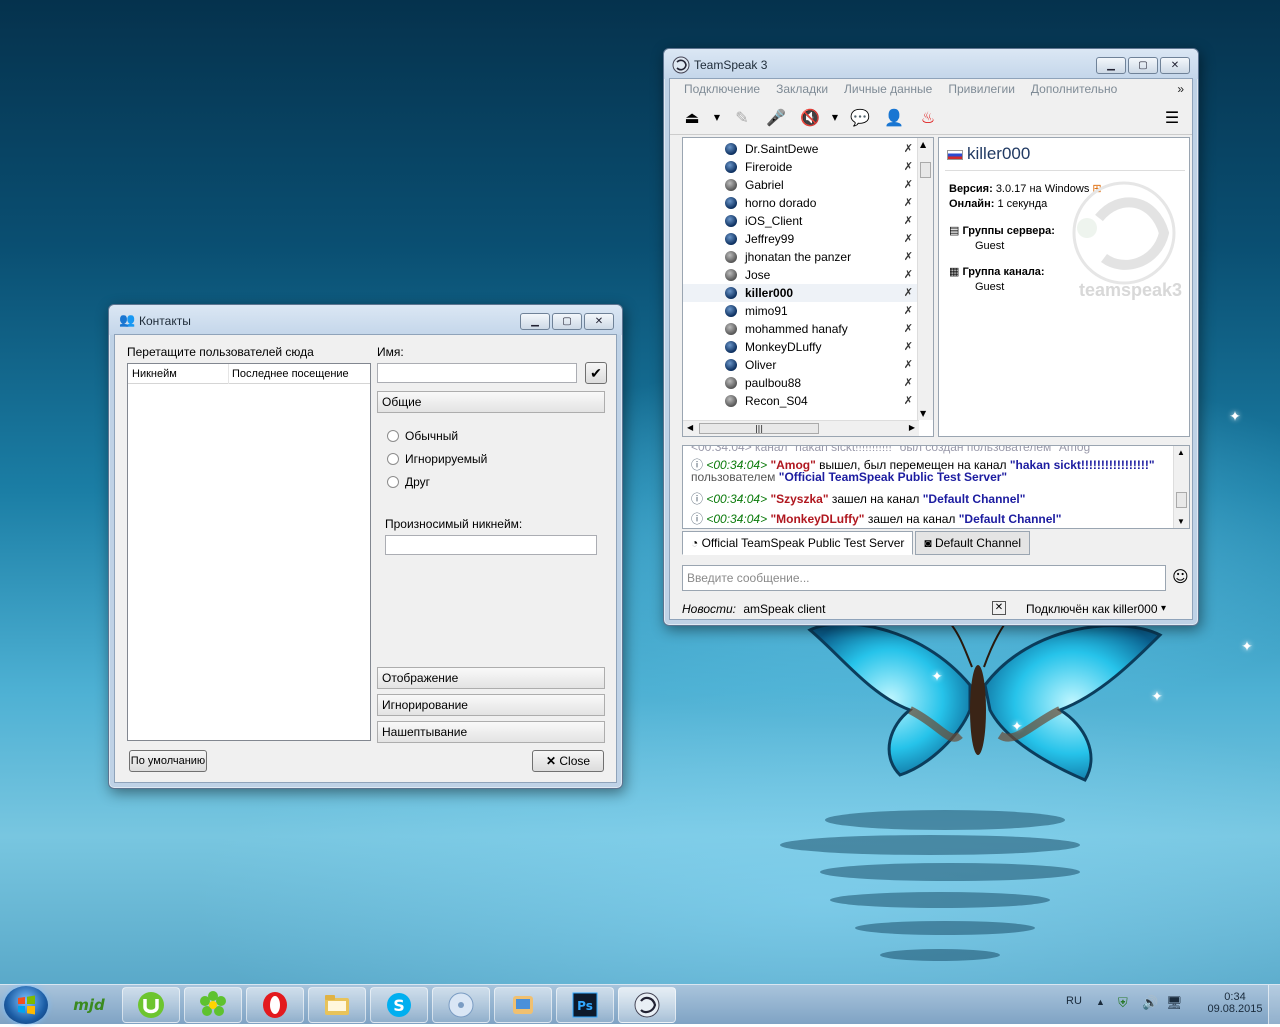 Image resolution: width=1280 pixels, height=1027 pixels. I want to click on server-view-icon: ☰, so click(1172, 118).